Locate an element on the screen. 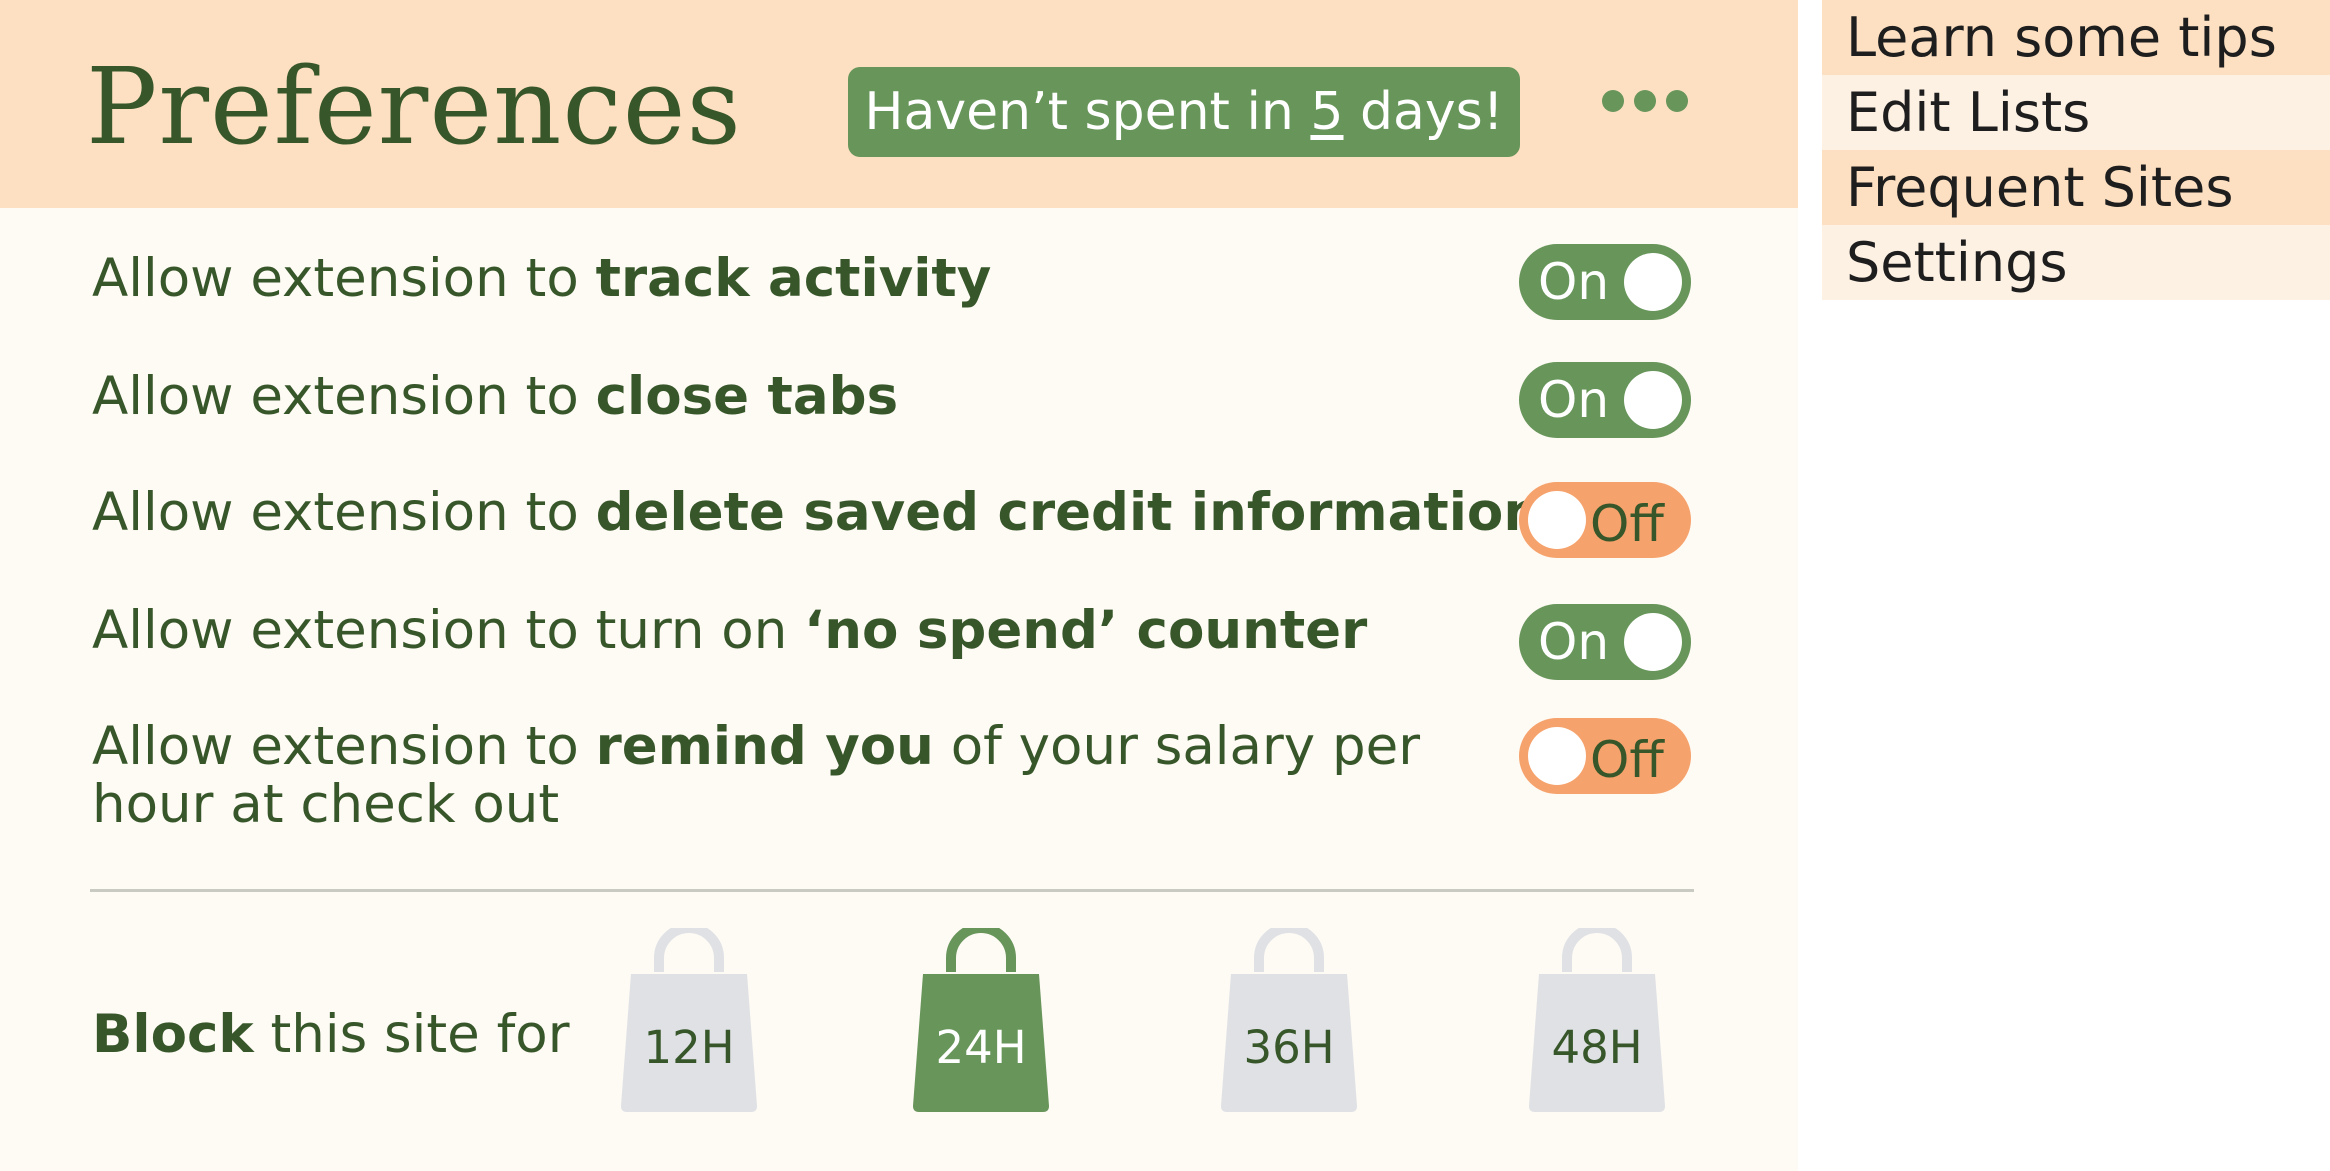  pref-bold: track activity is located at coordinates (793, 278).